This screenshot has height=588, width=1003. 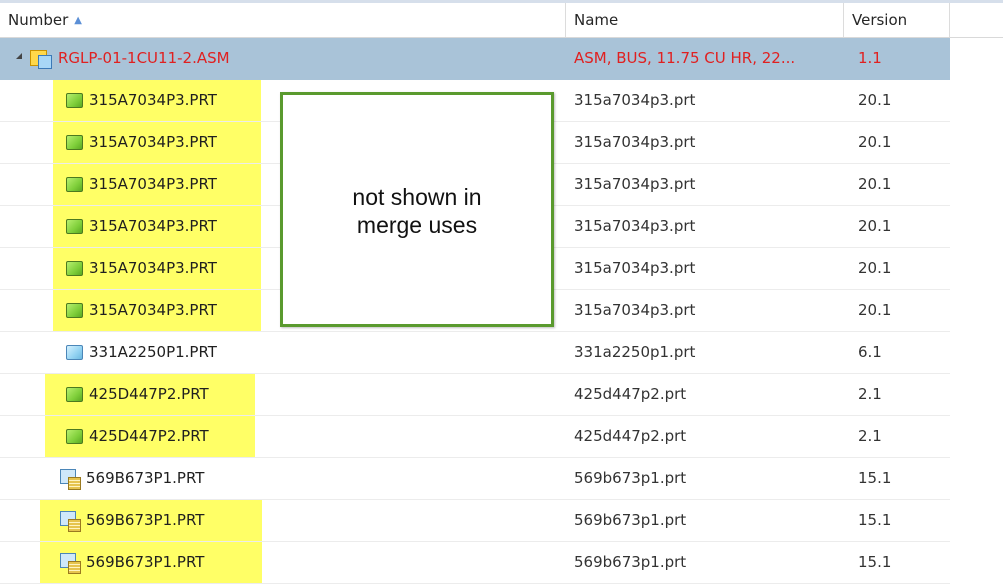 What do you see at coordinates (19, 56) in the screenshot?
I see `collapse-triangle-icon` at bounding box center [19, 56].